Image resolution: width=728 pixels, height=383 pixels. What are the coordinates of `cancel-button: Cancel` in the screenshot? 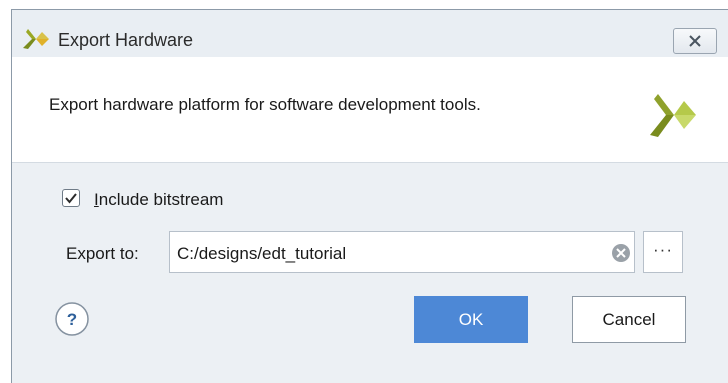 It's located at (629, 319).